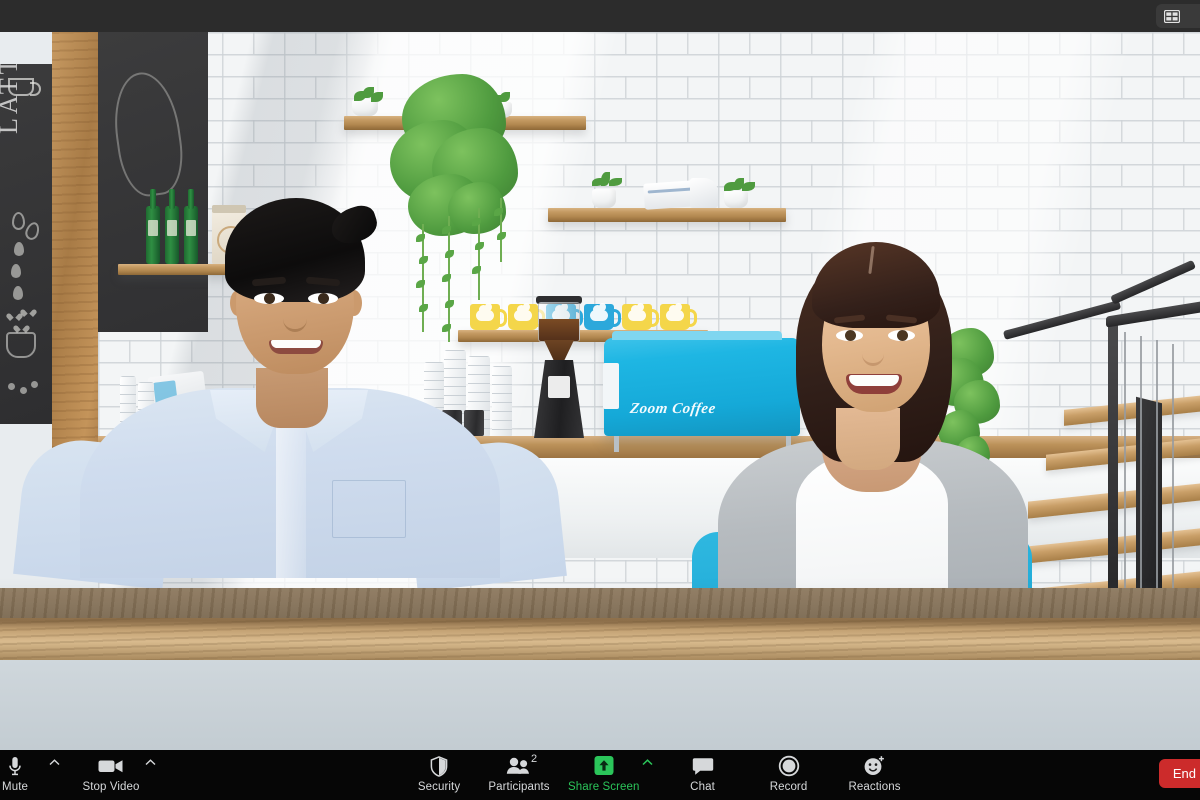  What do you see at coordinates (1172, 16) in the screenshot?
I see `gallery-view-icon` at bounding box center [1172, 16].